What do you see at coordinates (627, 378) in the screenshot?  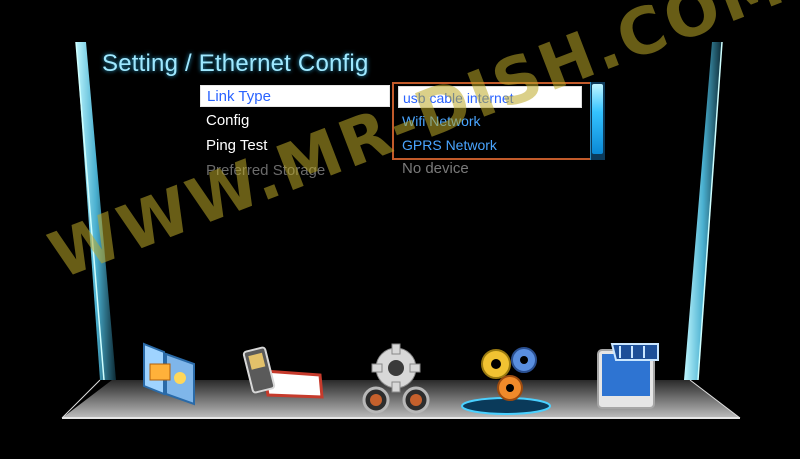 I see `video-player-icon` at bounding box center [627, 378].